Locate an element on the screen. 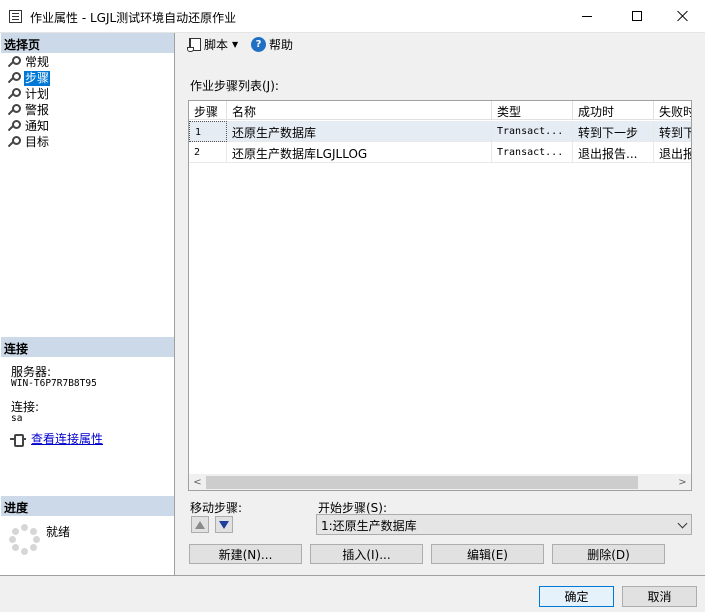 This screenshot has width=705, height=612. move-step-up-button is located at coordinates (200, 524).